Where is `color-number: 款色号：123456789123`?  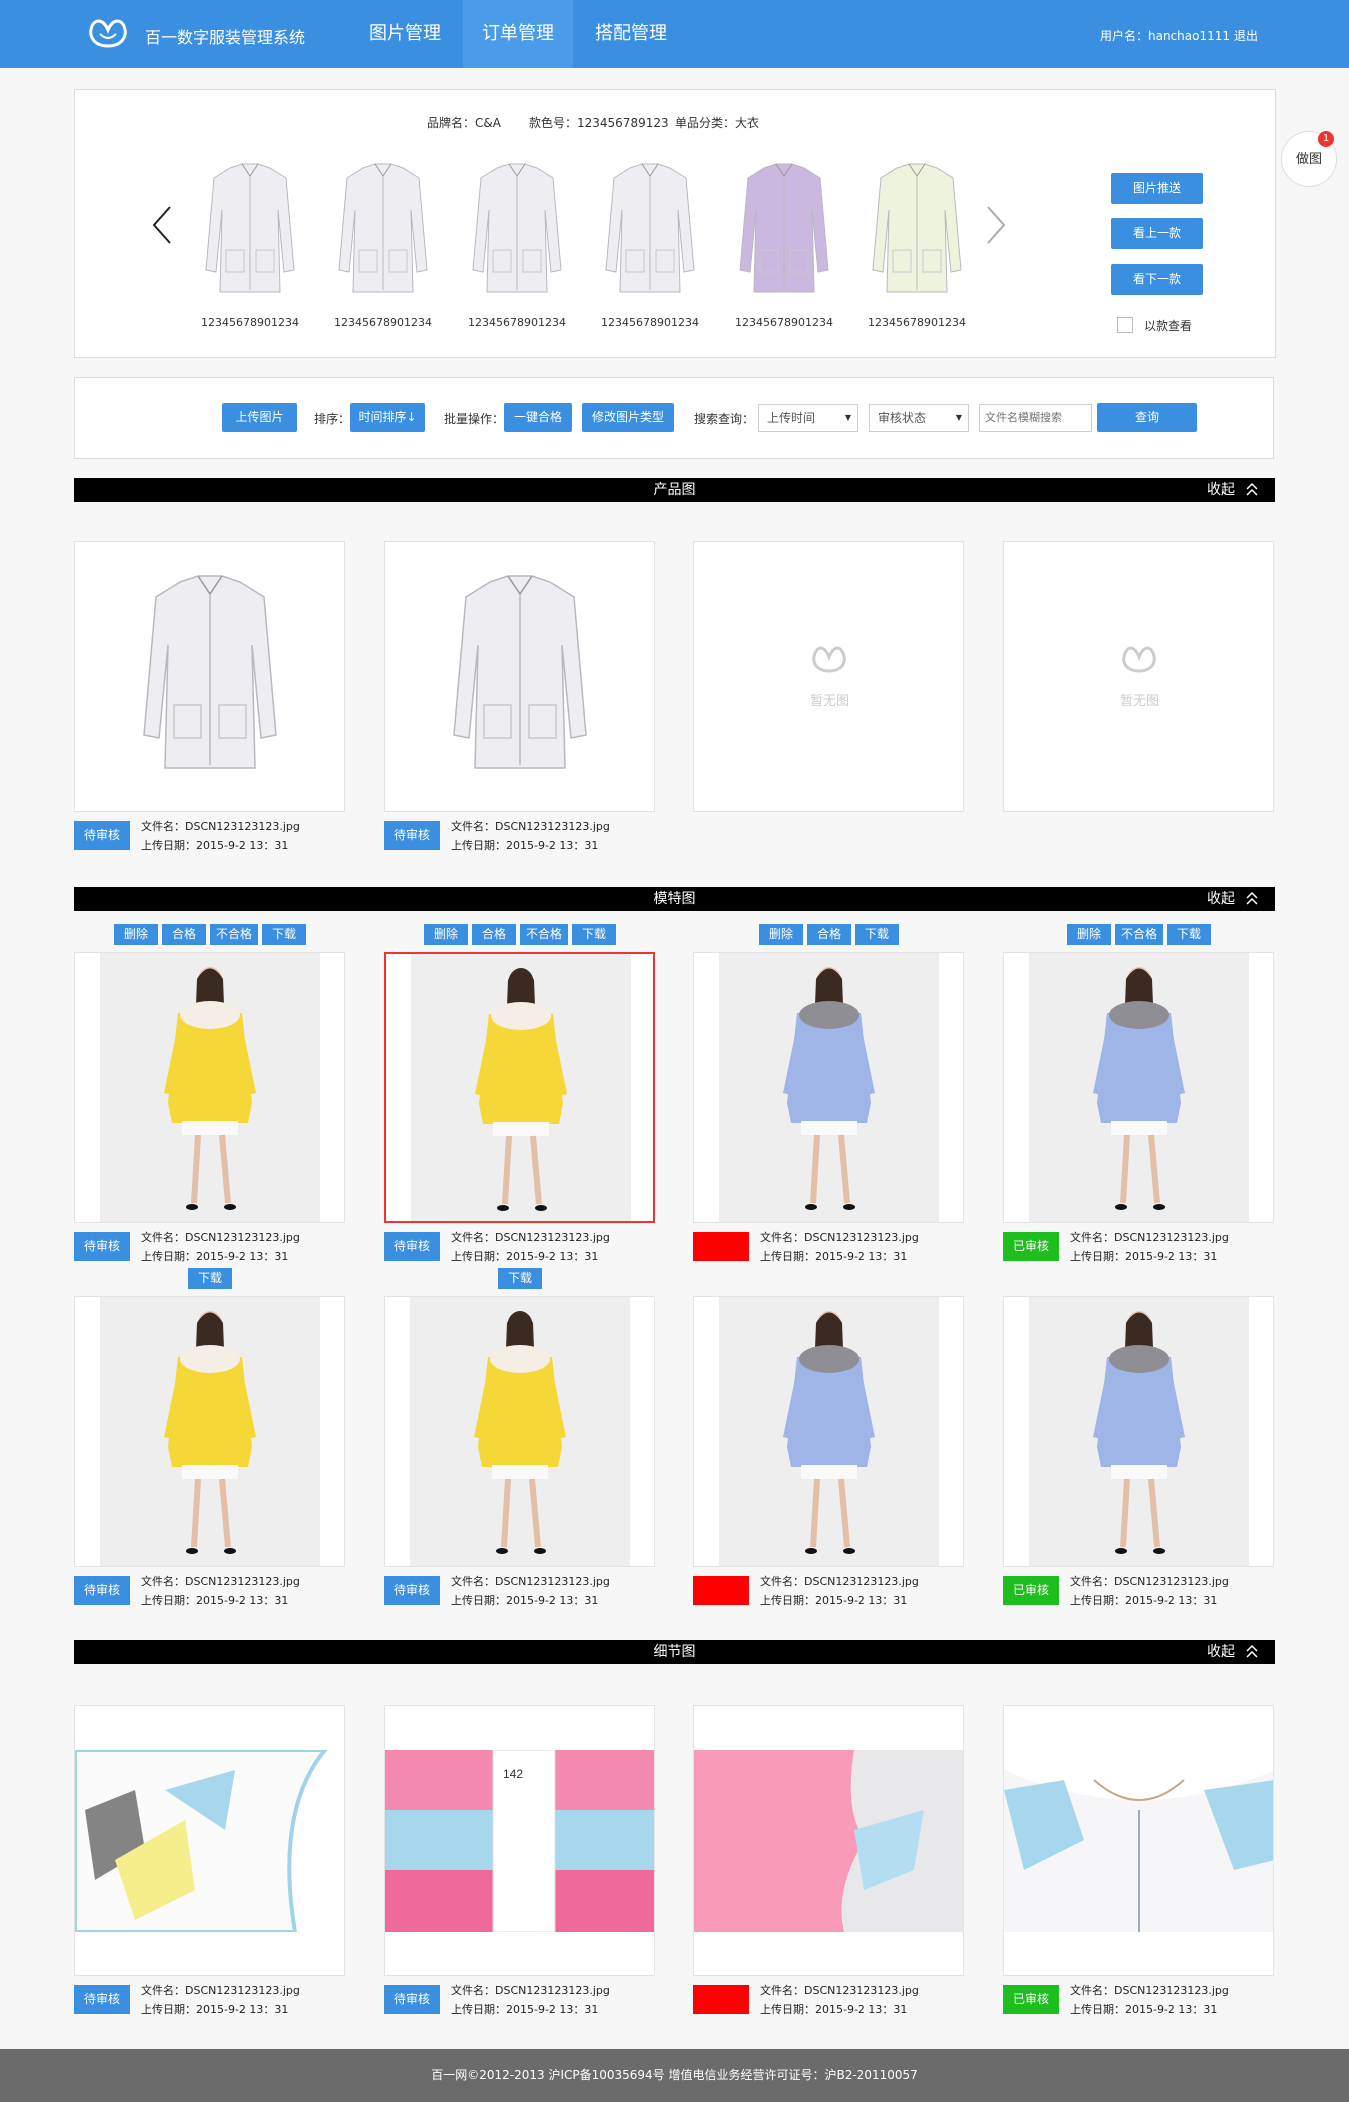
color-number: 款色号：123456789123 is located at coordinates (599, 123).